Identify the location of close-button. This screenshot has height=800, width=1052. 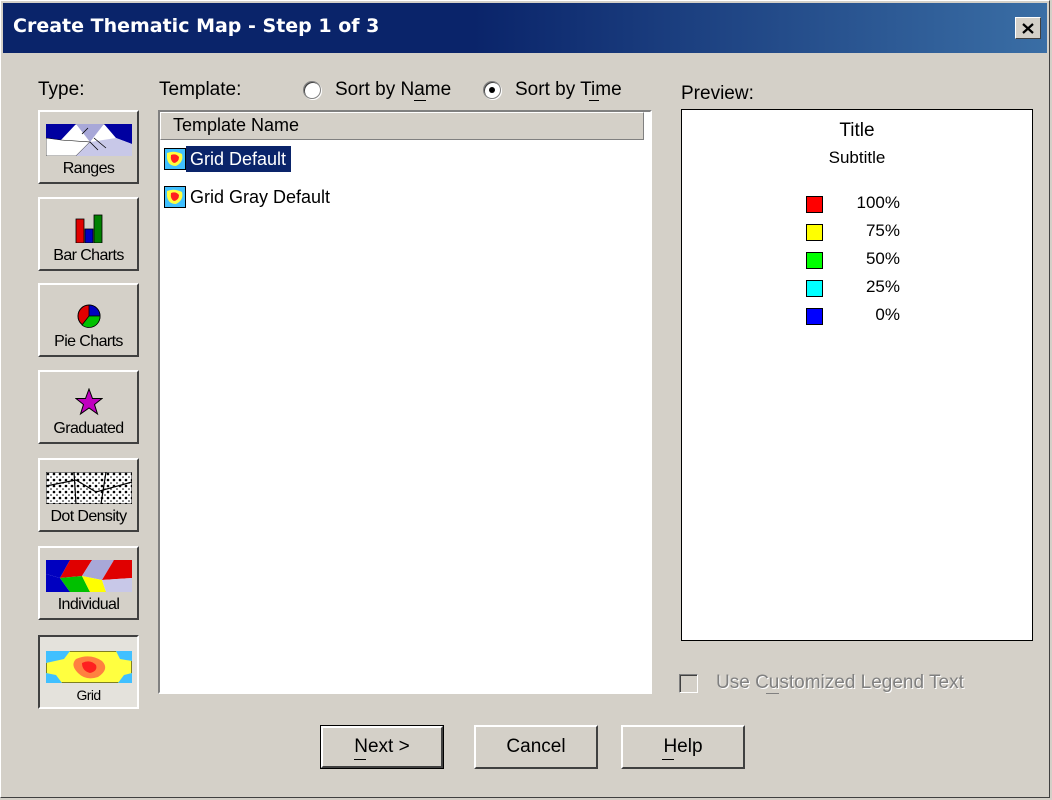
(1028, 28).